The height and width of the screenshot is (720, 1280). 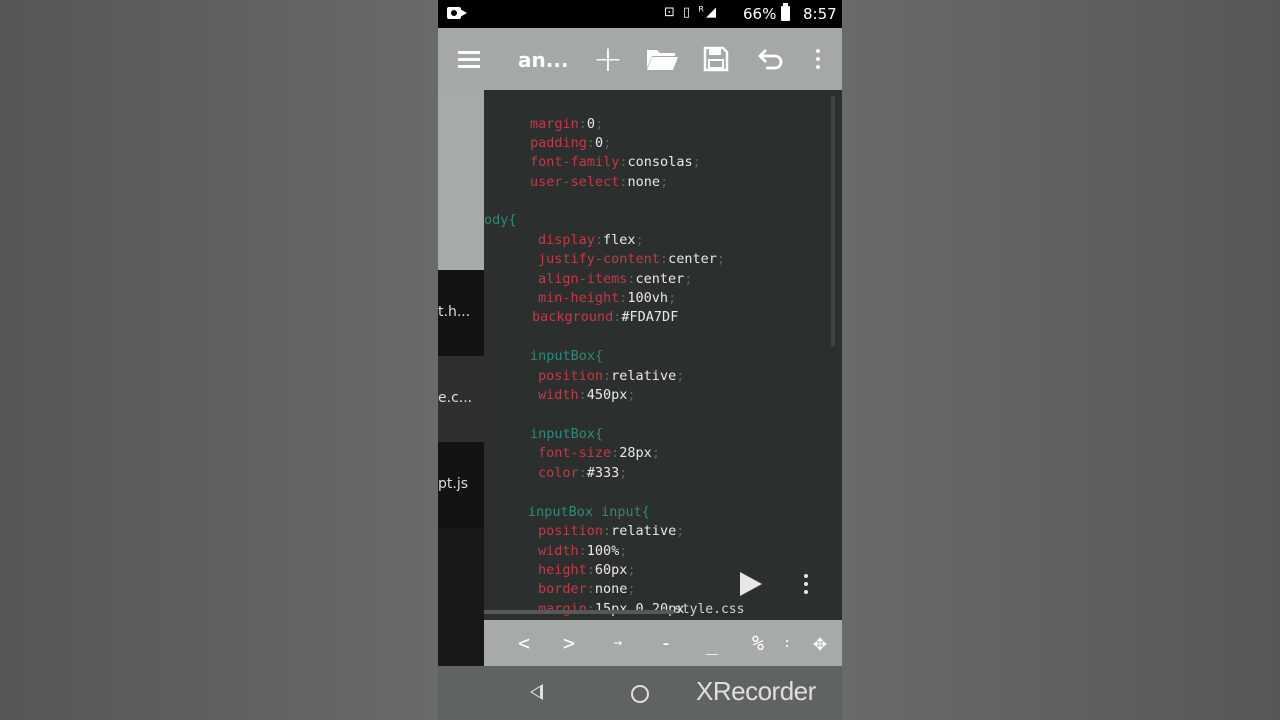 I want to click on code-token: justify-content, so click(x=599, y=259).